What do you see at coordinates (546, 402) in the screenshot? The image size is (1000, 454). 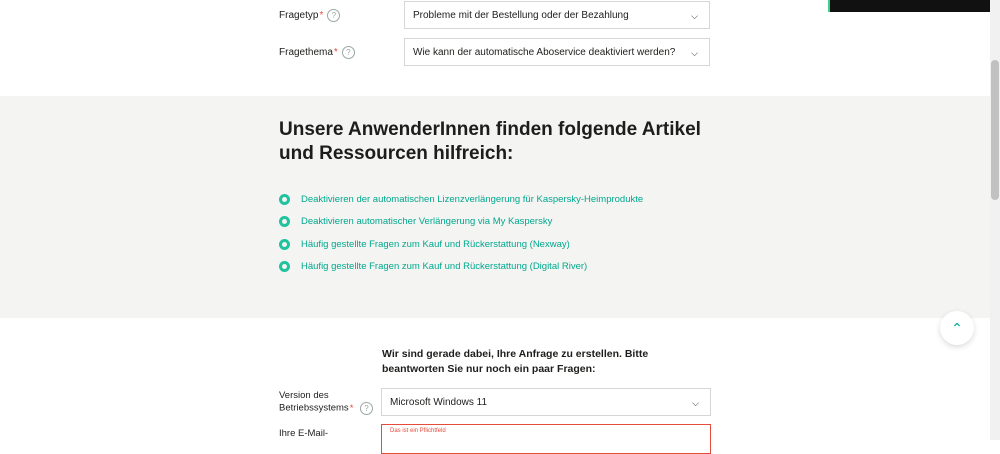 I see `os-version-select: Microsoft Windows 11 ⌵` at bounding box center [546, 402].